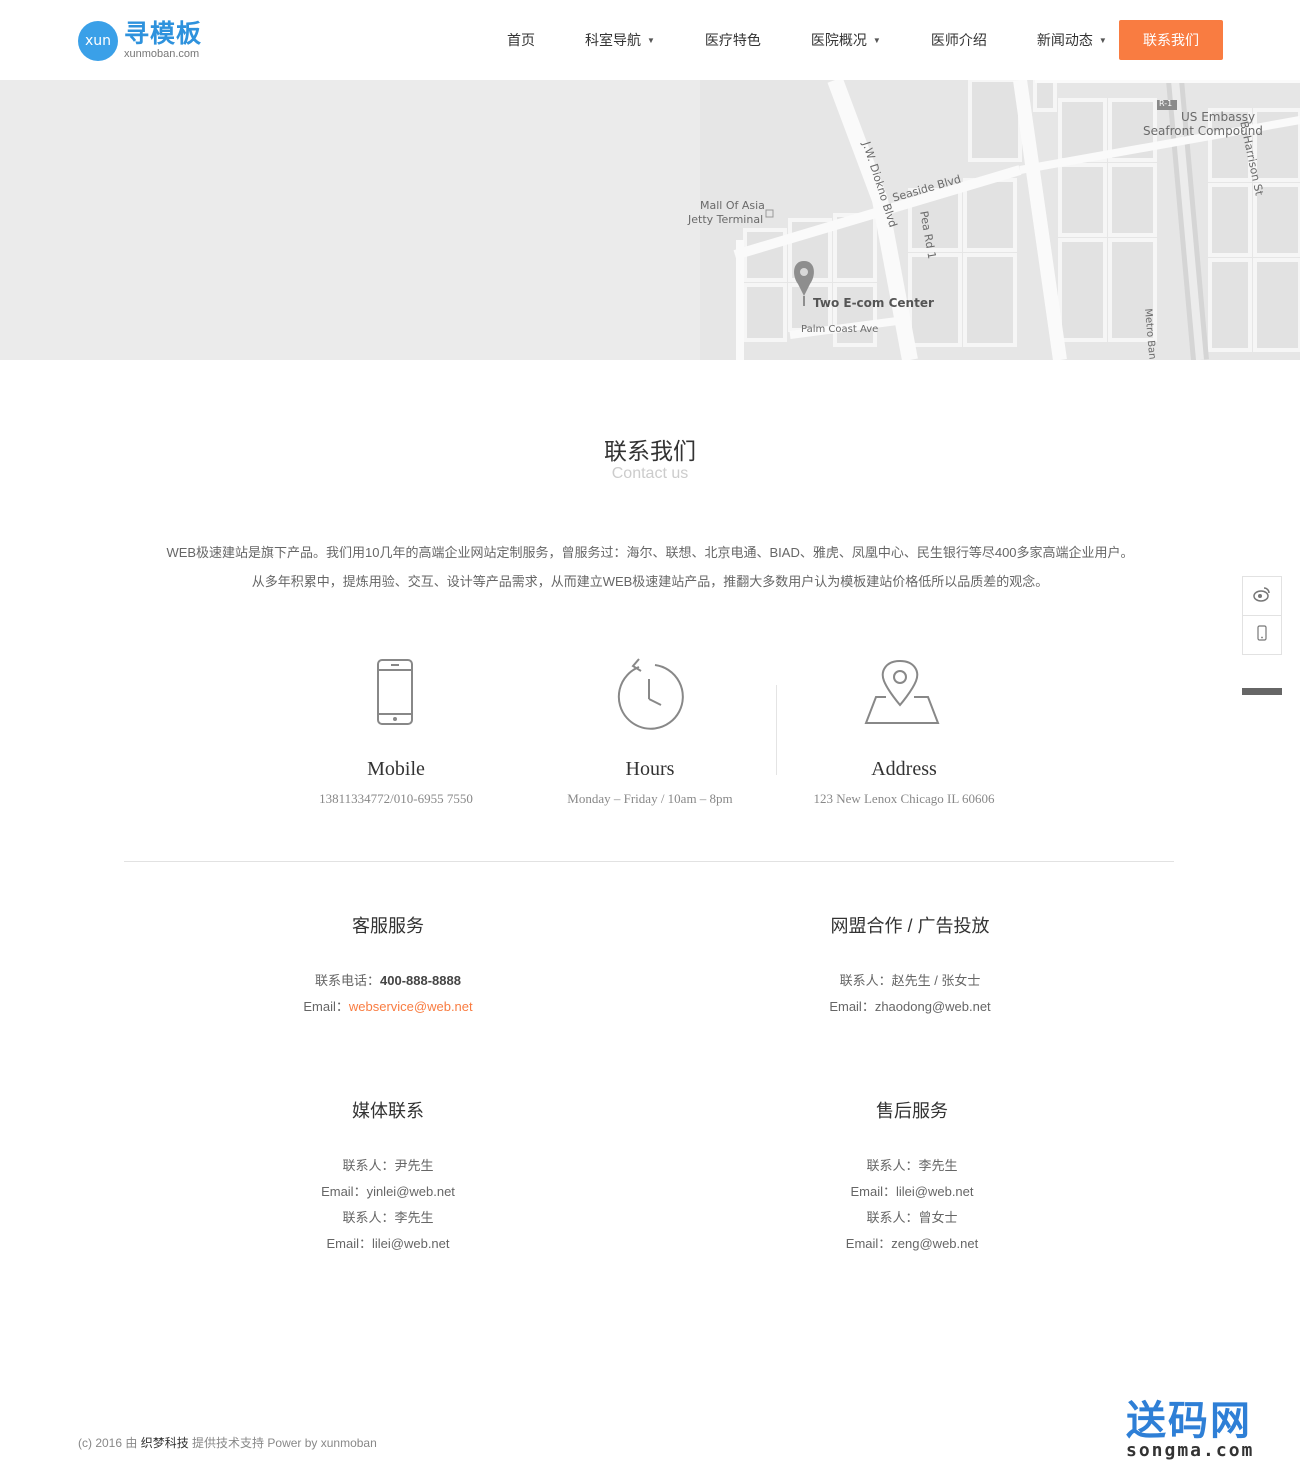 This screenshot has height=1464, width=1300. I want to click on info-card-hours: Hours Monday – Friday / 10am – 8pm, so click(650, 726).